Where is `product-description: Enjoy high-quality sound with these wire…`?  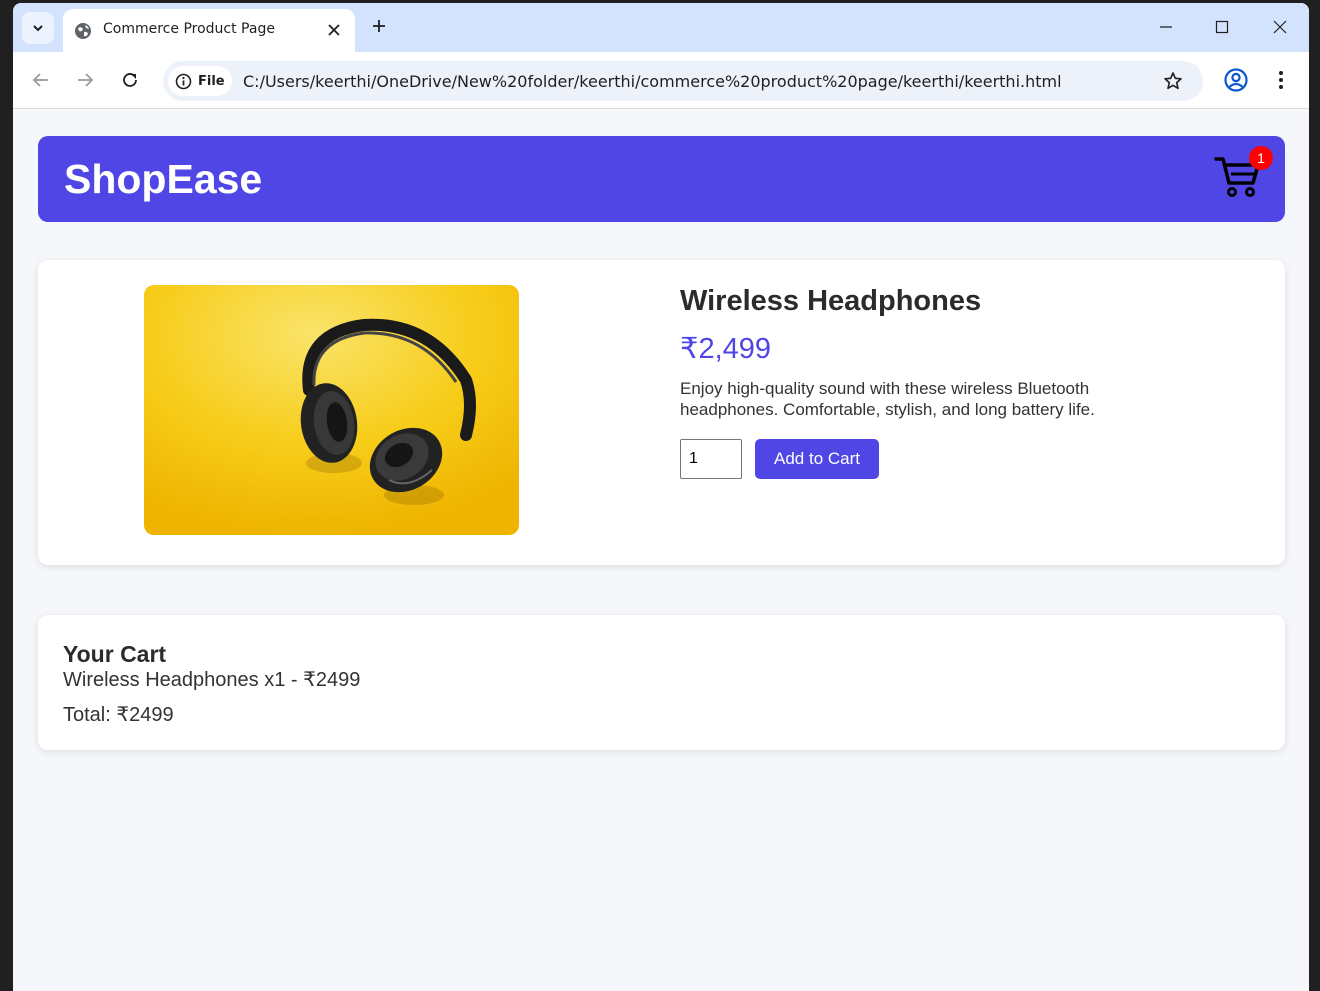 product-description: Enjoy high-quality sound with these wire… is located at coordinates (887, 399).